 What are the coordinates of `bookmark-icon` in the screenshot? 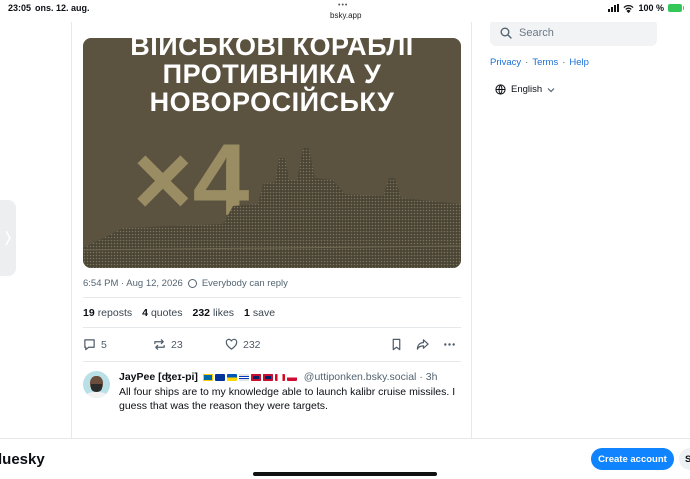 It's located at (396, 344).